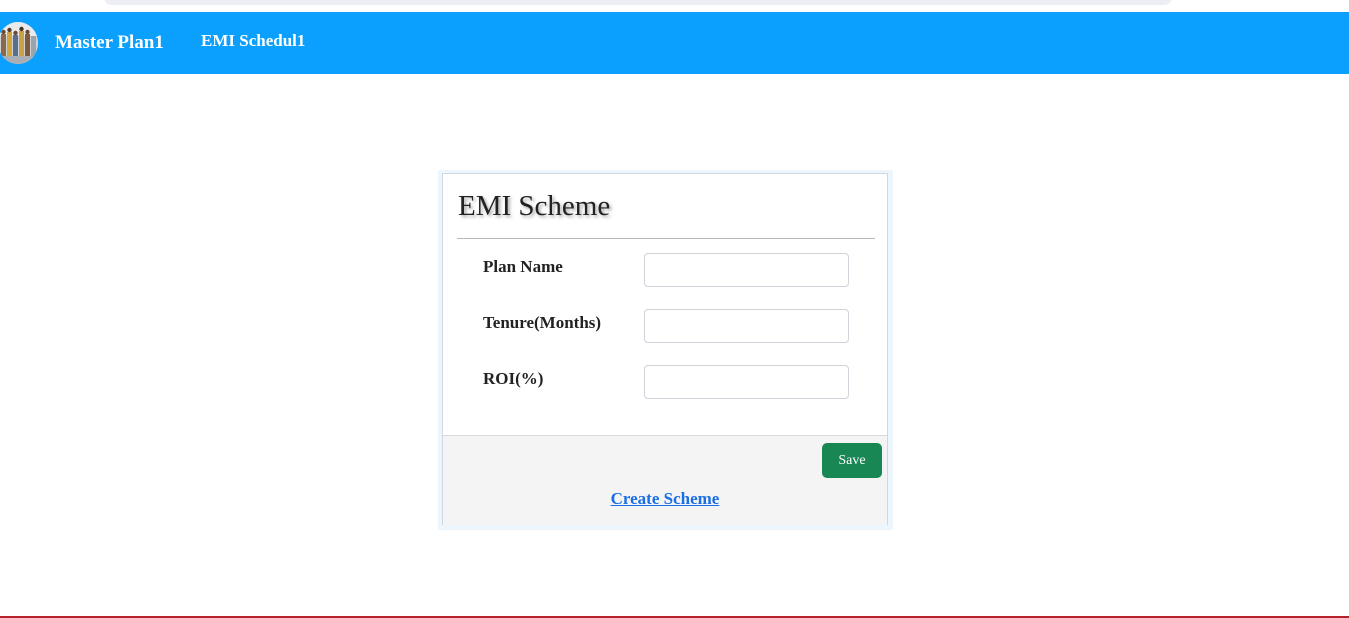 Image resolution: width=1349 pixels, height=618 pixels. Describe the element at coordinates (638, 2) in the screenshot. I see `browser-address-bar-edge` at that location.